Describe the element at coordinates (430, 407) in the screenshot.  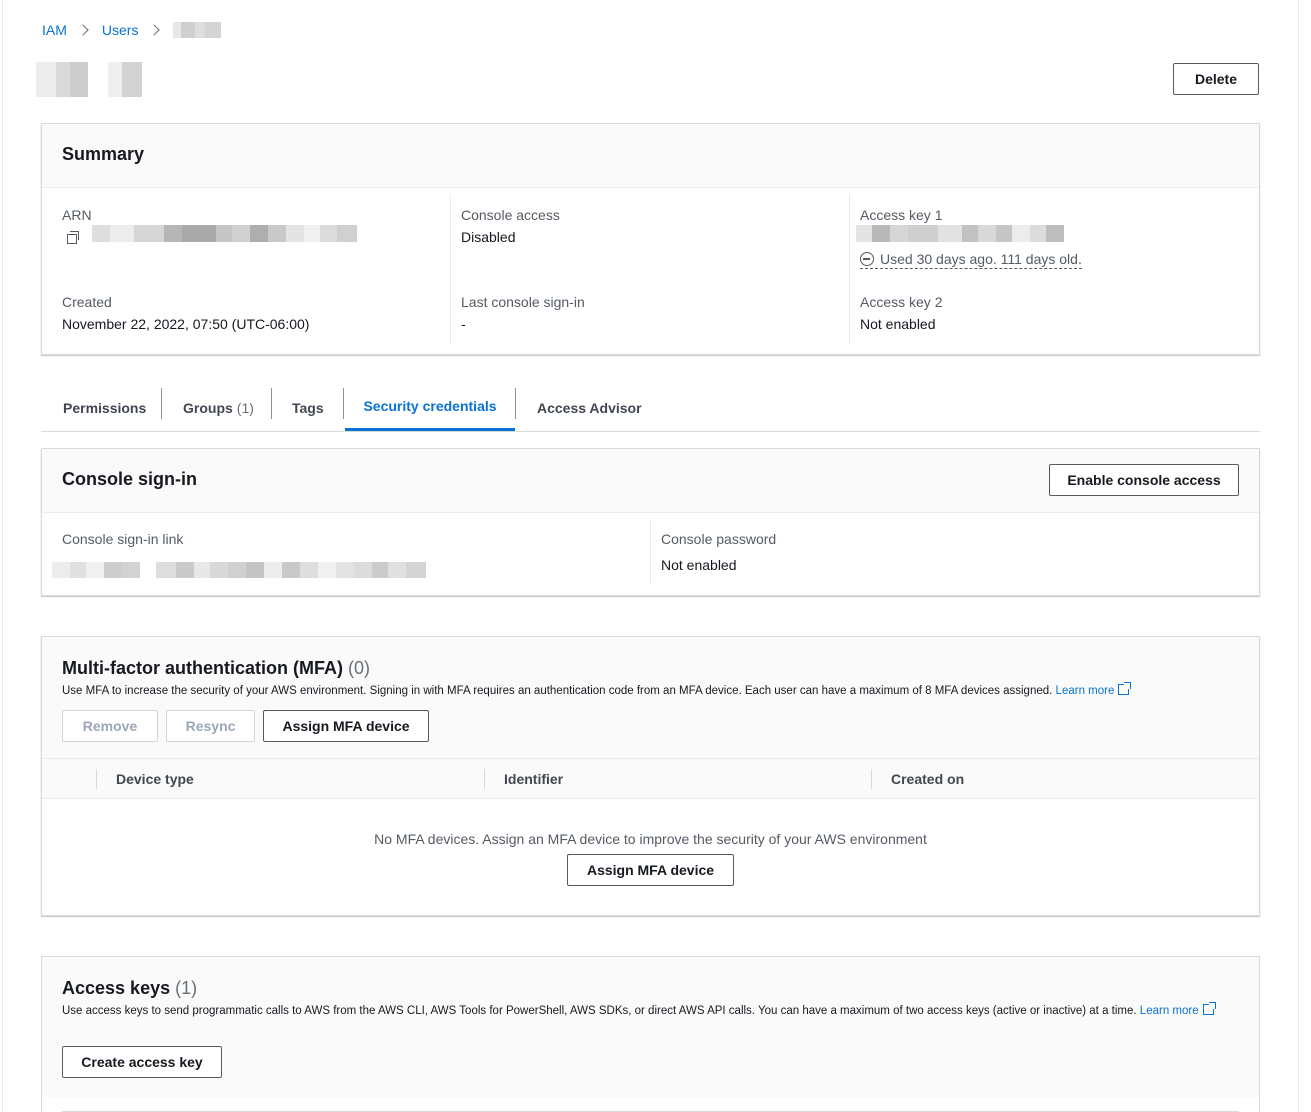
I see `tab-security-credentials: Security credentials` at that location.